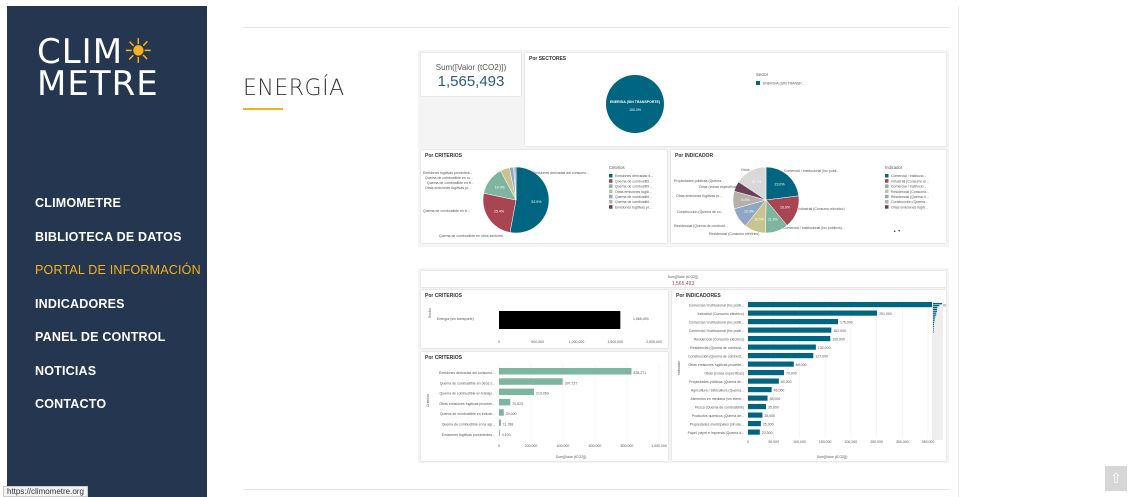 This screenshot has width=1129, height=497. What do you see at coordinates (45, 491) in the screenshot?
I see `status-bar-url: https://climometre.org` at bounding box center [45, 491].